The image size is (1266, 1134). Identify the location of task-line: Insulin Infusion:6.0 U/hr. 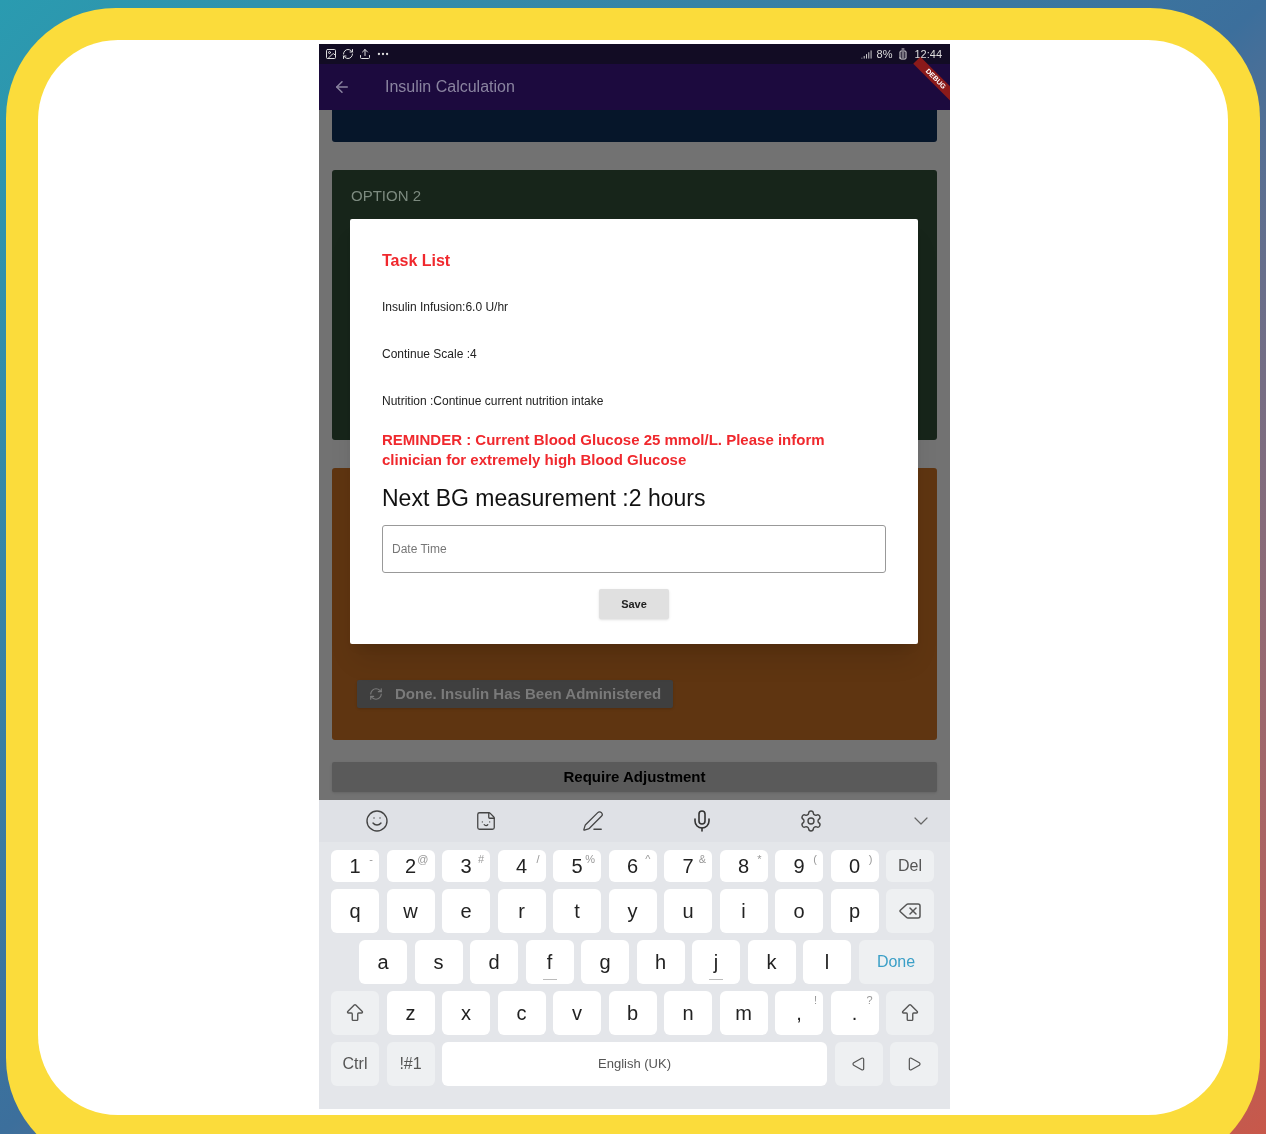
(446, 307).